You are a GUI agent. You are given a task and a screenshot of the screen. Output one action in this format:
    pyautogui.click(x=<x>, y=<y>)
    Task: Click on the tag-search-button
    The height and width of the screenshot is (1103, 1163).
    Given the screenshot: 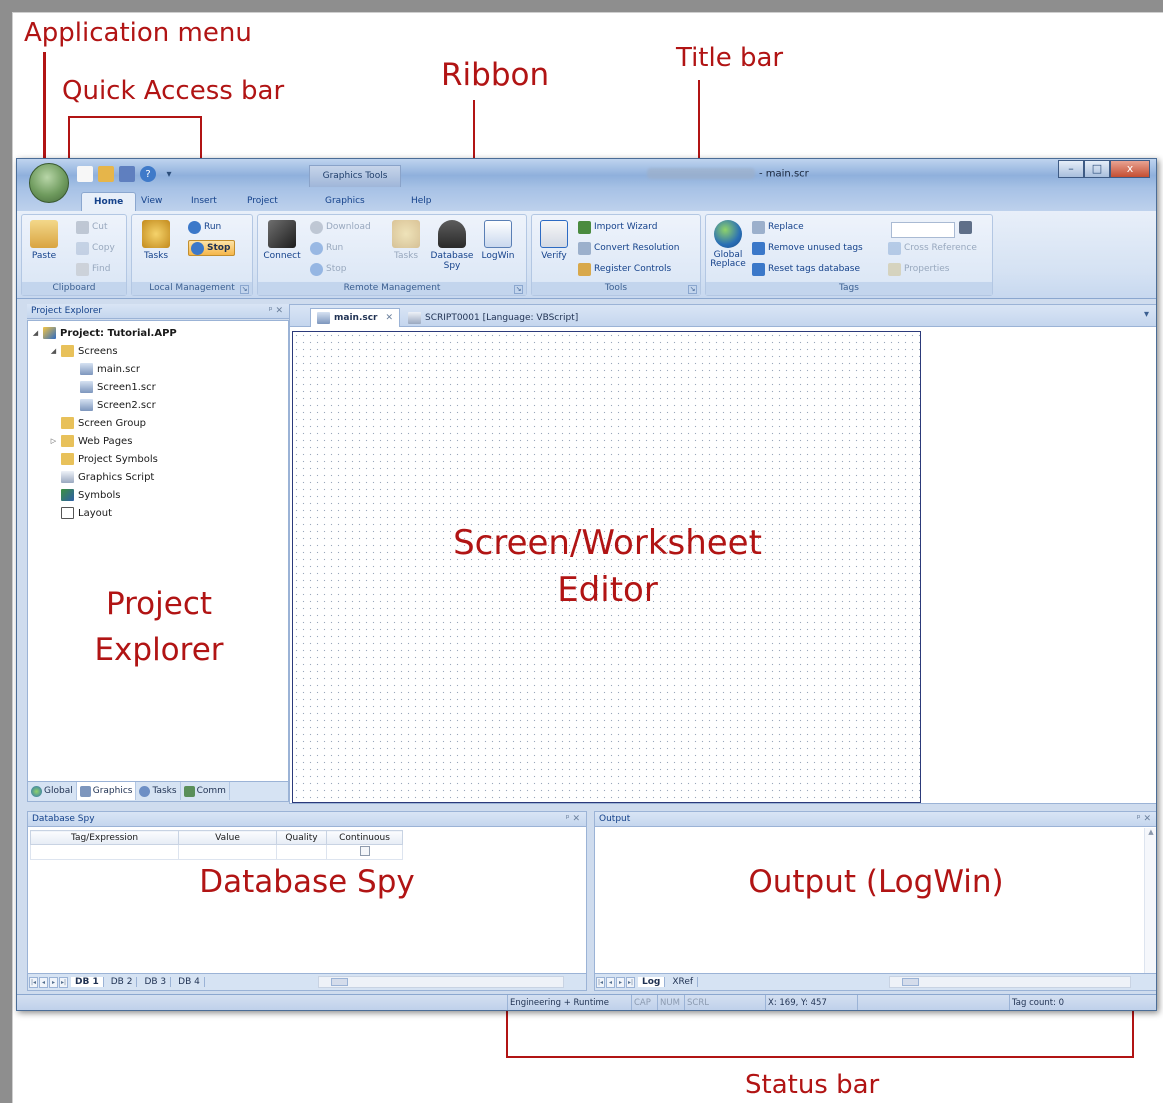 What is the action you would take?
    pyautogui.click(x=965, y=227)
    